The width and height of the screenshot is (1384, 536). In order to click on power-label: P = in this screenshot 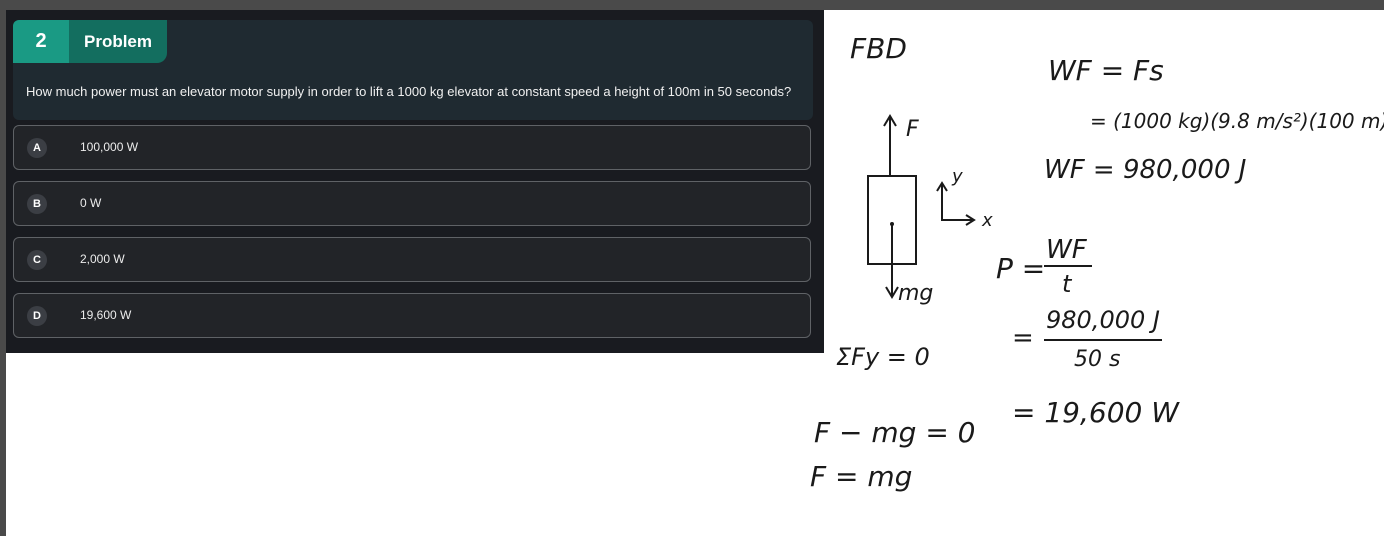, I will do `click(1020, 268)`.